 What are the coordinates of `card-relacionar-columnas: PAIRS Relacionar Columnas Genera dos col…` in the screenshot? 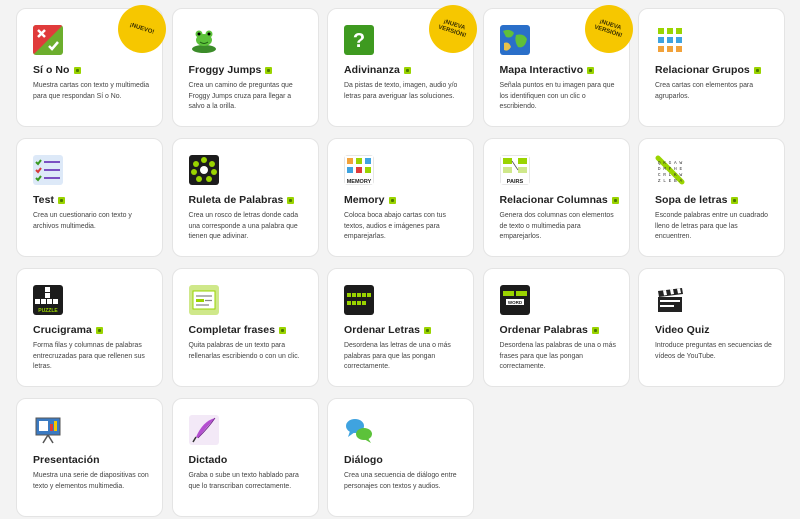 It's located at (556, 197).